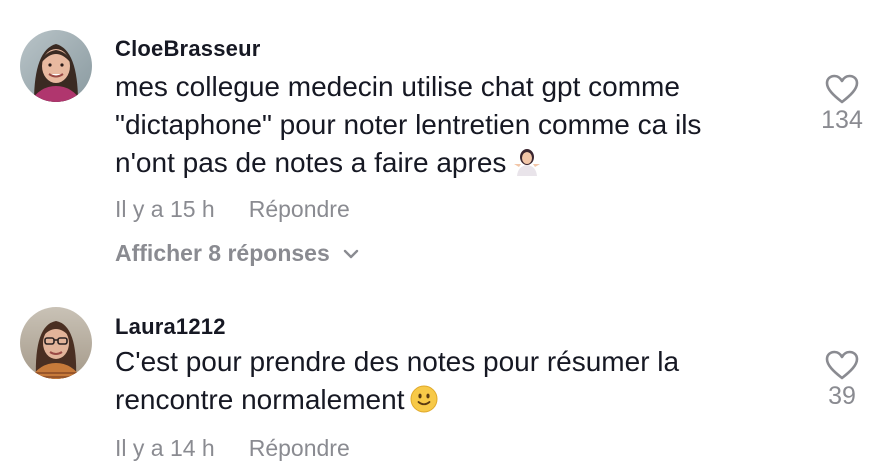 The height and width of the screenshot is (470, 890). Describe the element at coordinates (170, 327) in the screenshot. I see `comment-username: Laura1212` at that location.